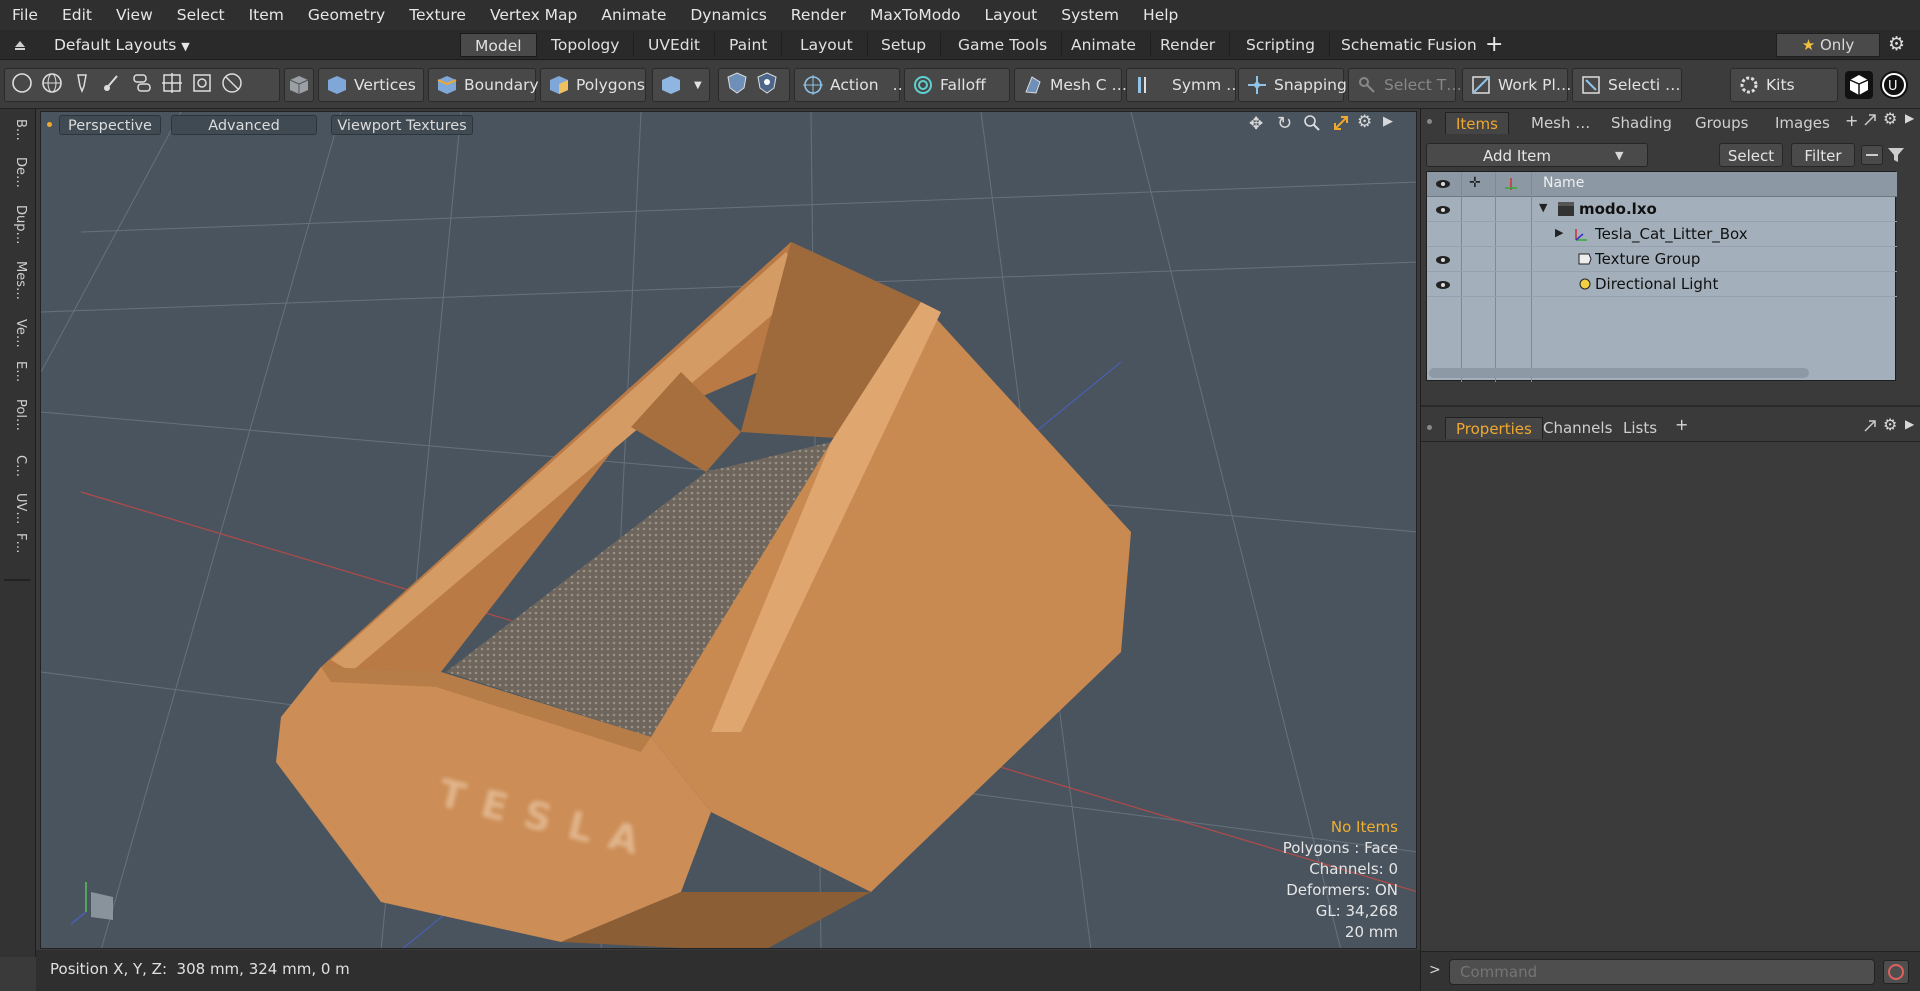  What do you see at coordinates (1896, 157) in the screenshot?
I see `funnel-icon` at bounding box center [1896, 157].